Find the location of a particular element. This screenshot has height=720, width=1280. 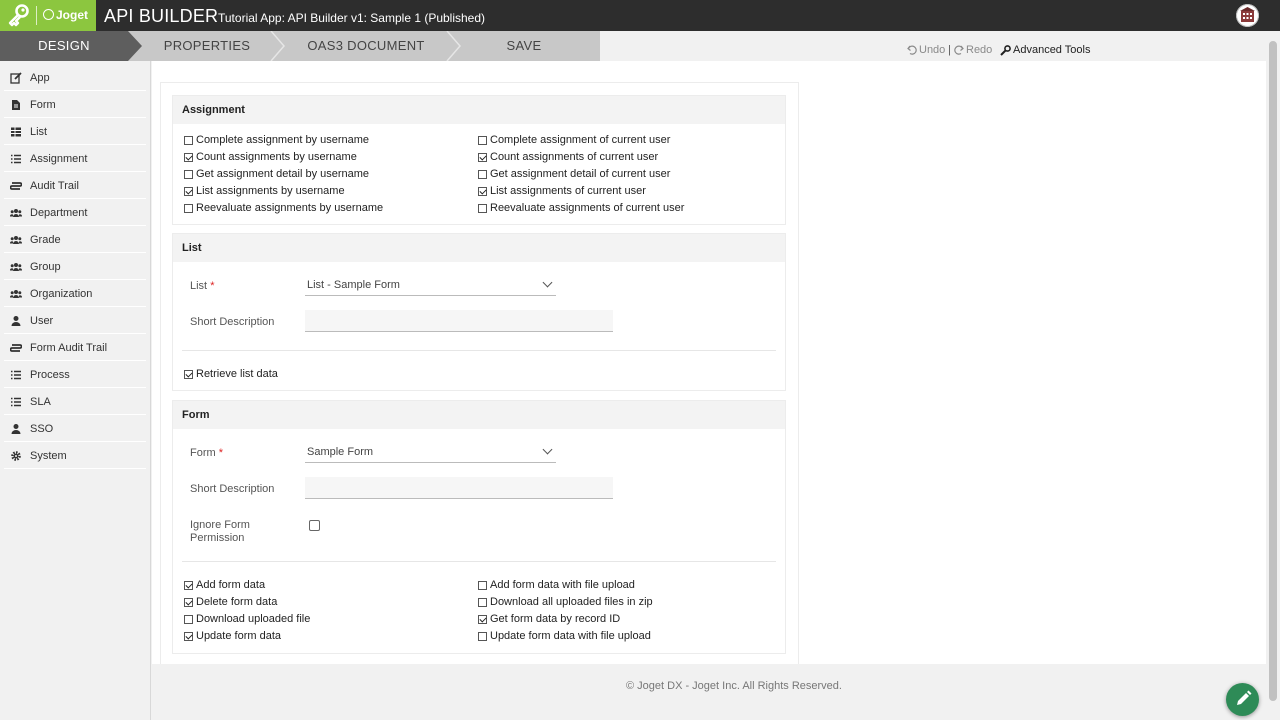

checkbox-label: List assignments of current user is located at coordinates (568, 191).